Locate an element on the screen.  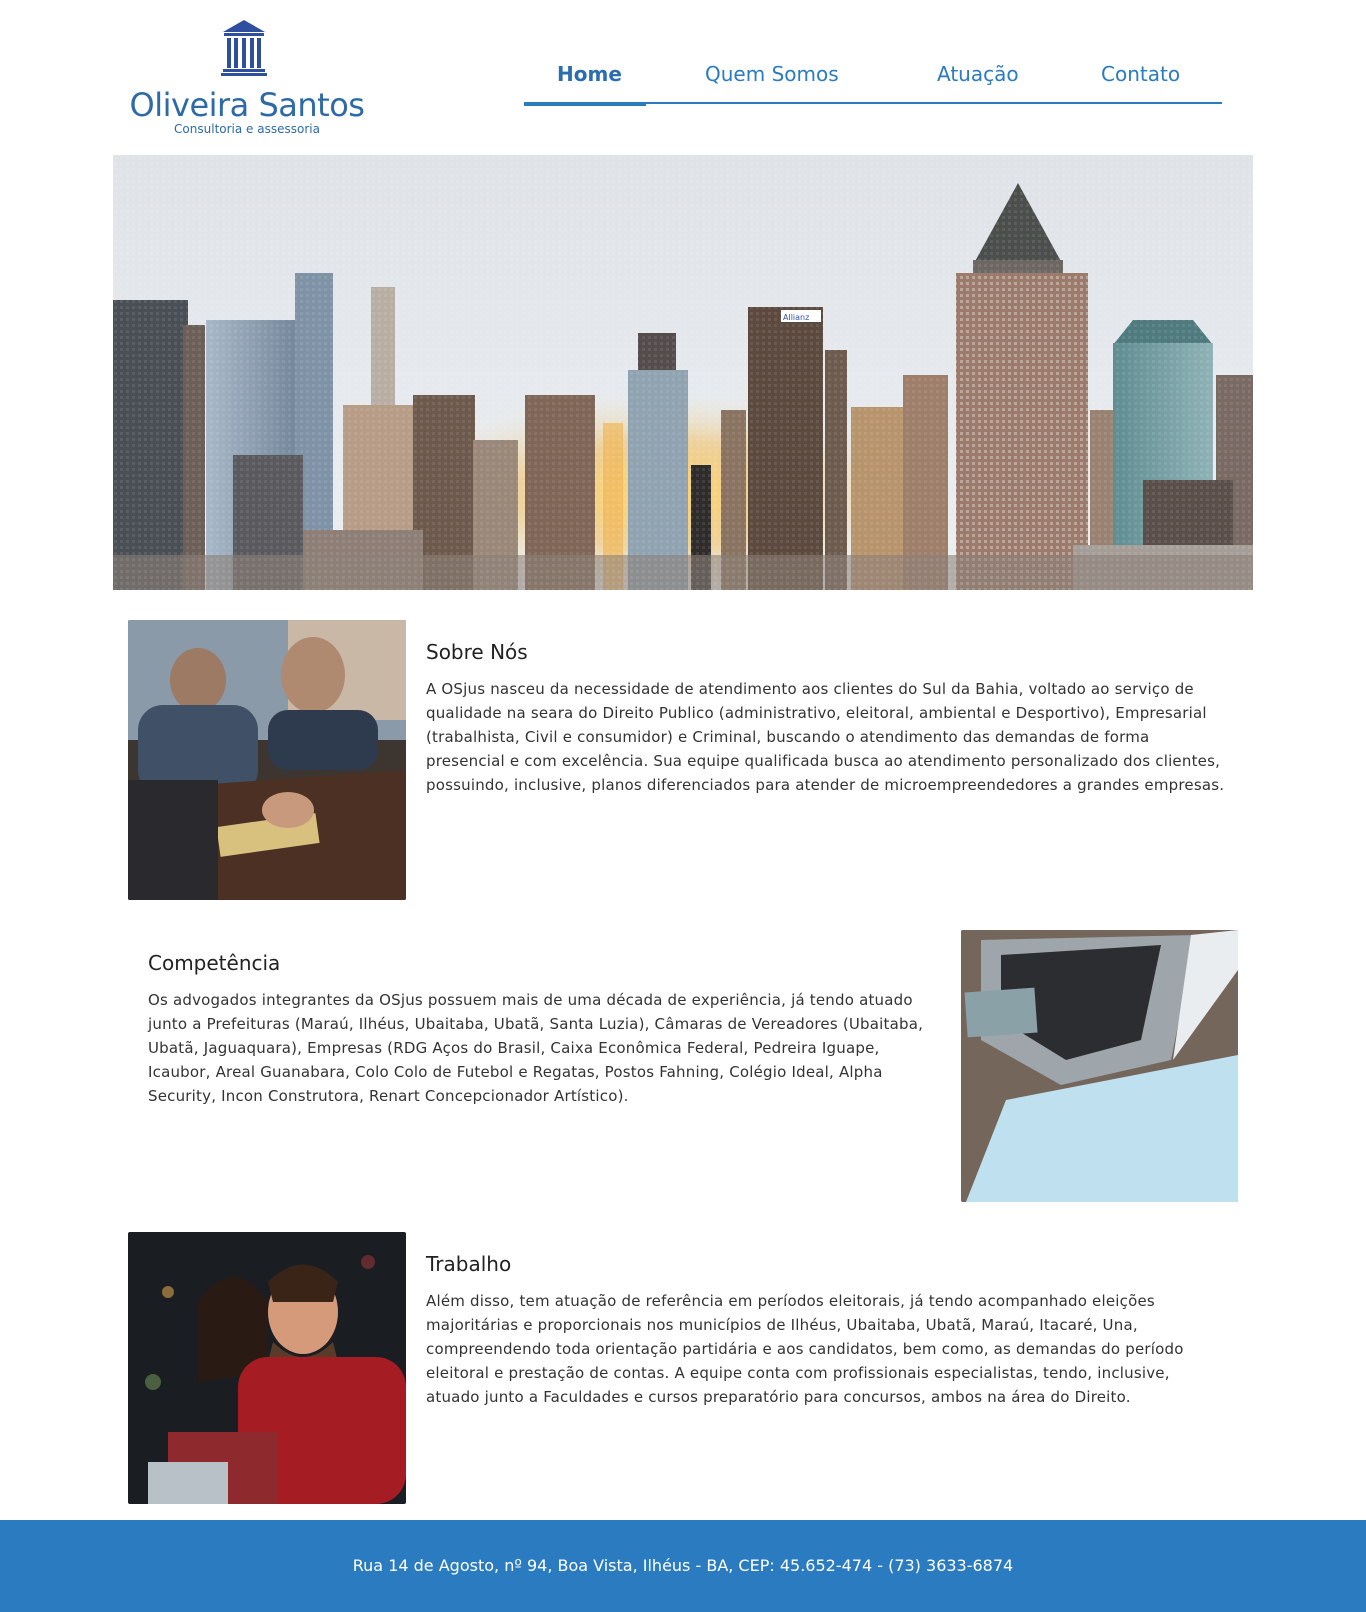
laptop-photo is located at coordinates (1099, 1066).